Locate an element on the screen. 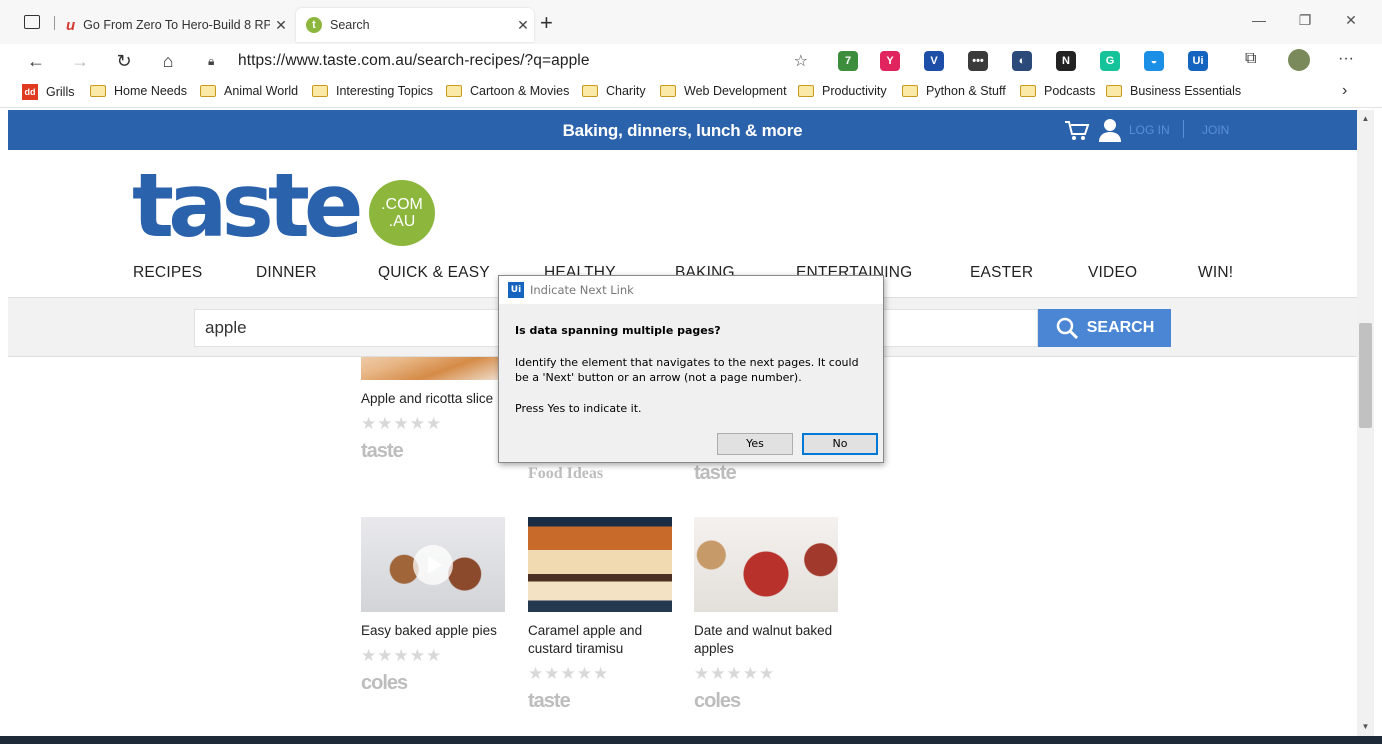 The height and width of the screenshot is (744, 1382). play-icon is located at coordinates (433, 565).